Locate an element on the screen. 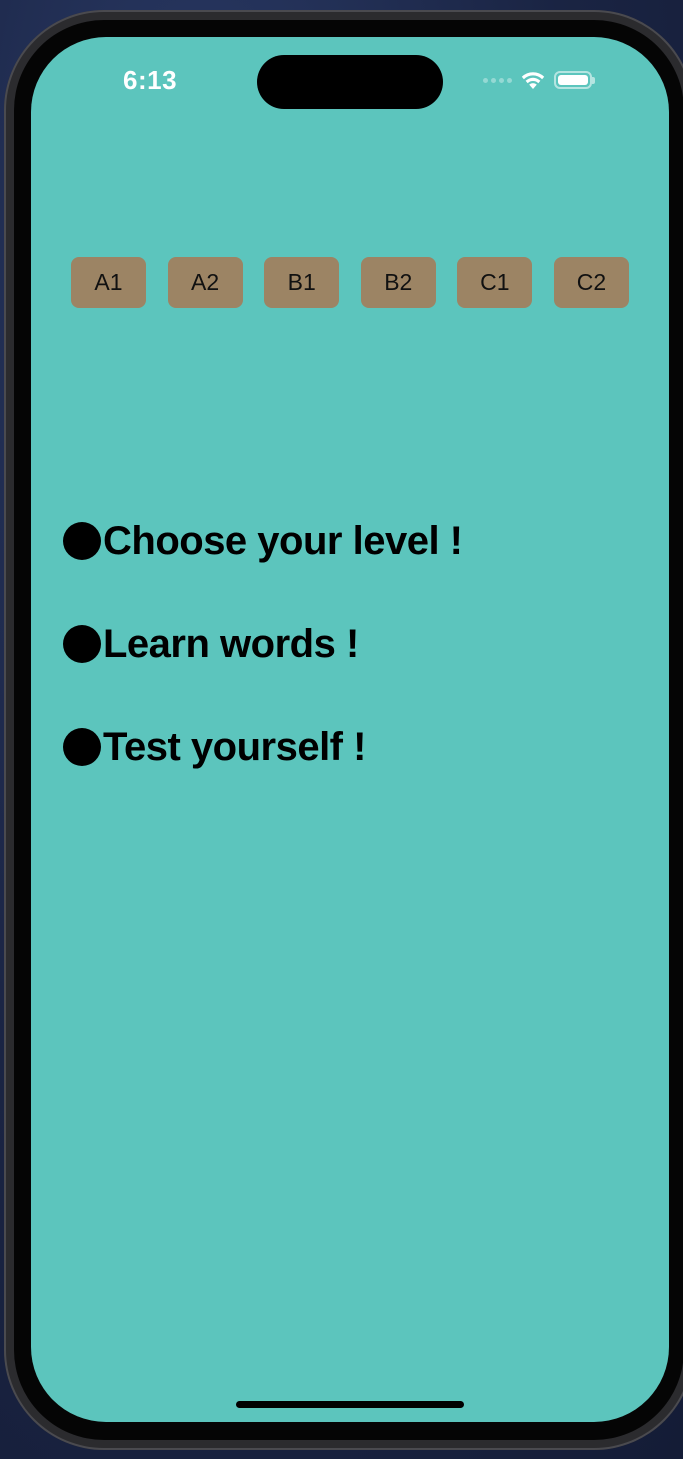  dynamic-island is located at coordinates (350, 82).